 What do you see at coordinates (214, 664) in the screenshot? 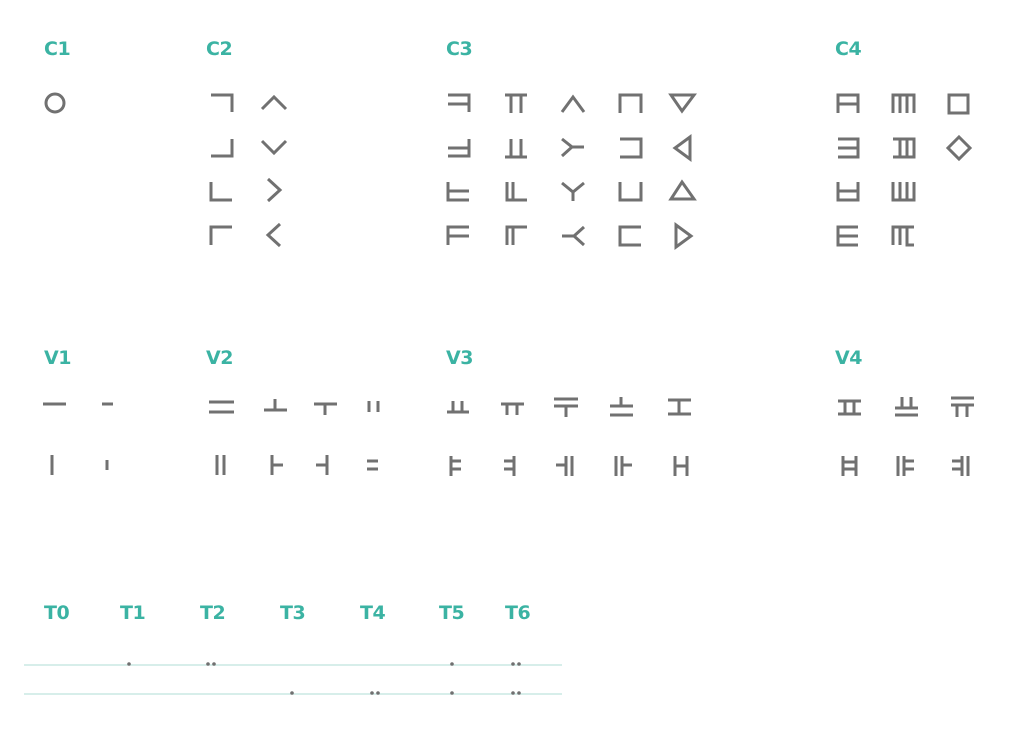
I see `tone-dot-t2-upper-b` at bounding box center [214, 664].